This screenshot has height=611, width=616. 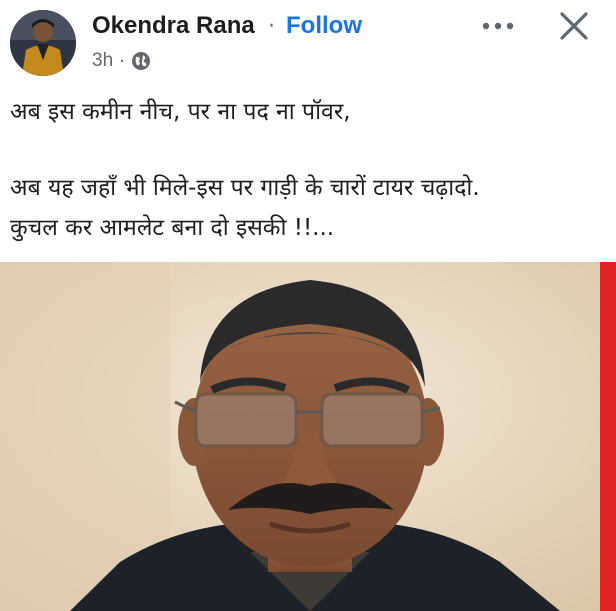 I want to click on avatar-image, so click(x=43, y=43).